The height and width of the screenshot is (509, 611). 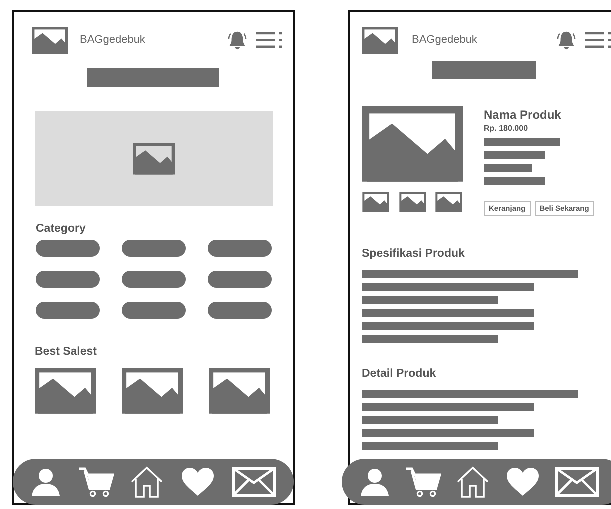 I want to click on section-heading: Best Salest, so click(x=66, y=352).